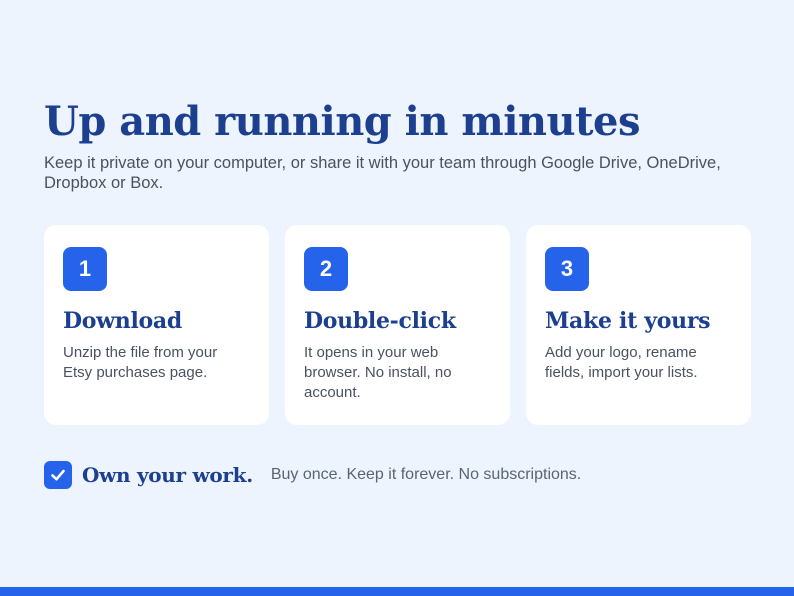 The height and width of the screenshot is (596, 794). Describe the element at coordinates (397, 591) in the screenshot. I see `bottom-accent-bar` at that location.